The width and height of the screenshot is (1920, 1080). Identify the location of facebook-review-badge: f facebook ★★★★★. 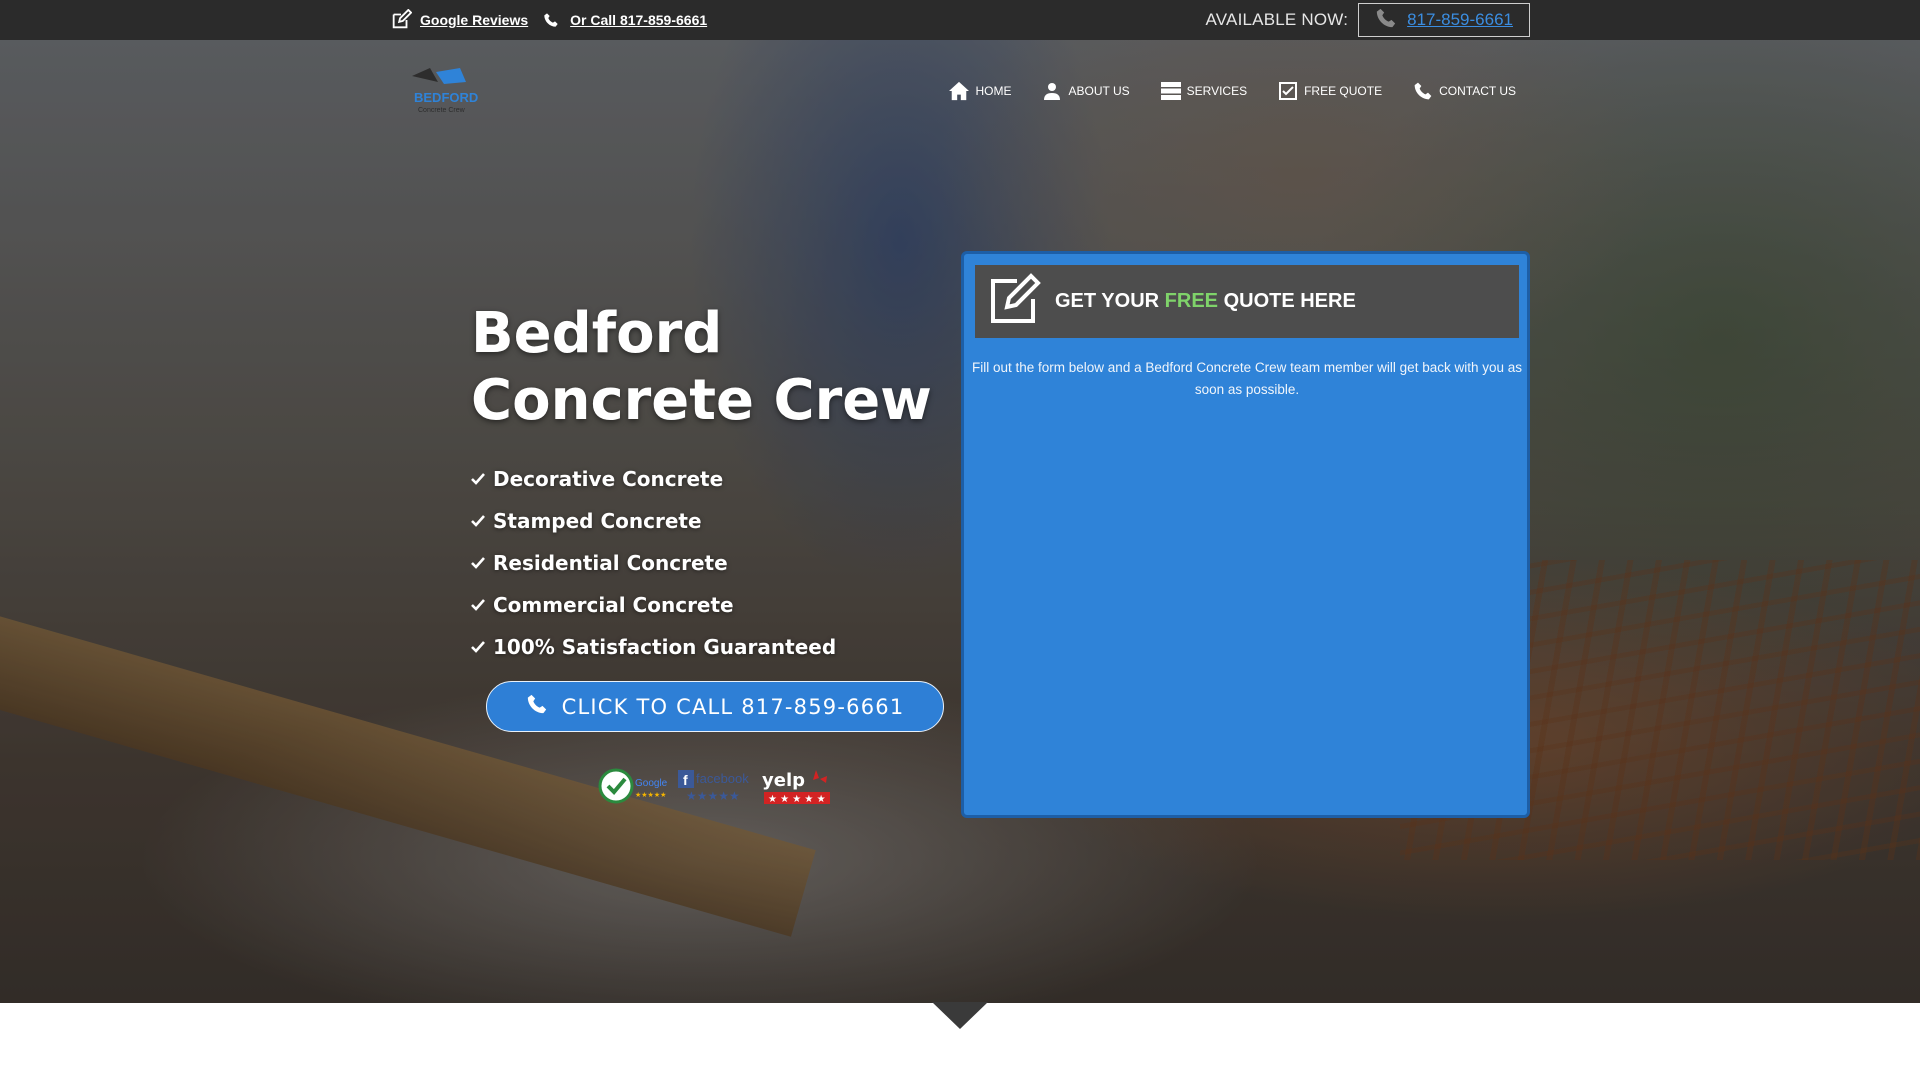
(716, 786).